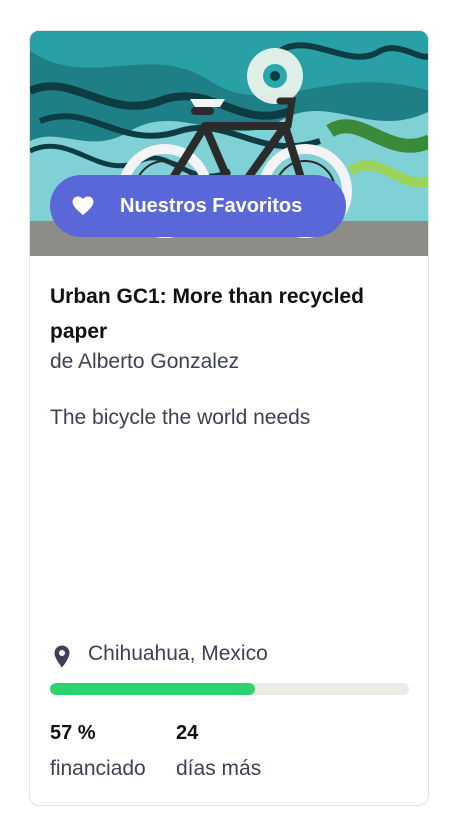 This screenshot has width=465, height=819. I want to click on funding-progress-bar, so click(229, 689).